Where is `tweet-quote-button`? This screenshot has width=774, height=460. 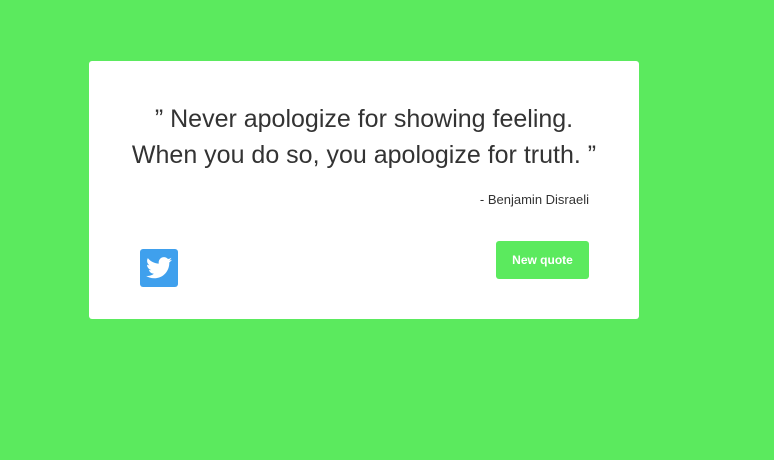
tweet-quote-button is located at coordinates (159, 268).